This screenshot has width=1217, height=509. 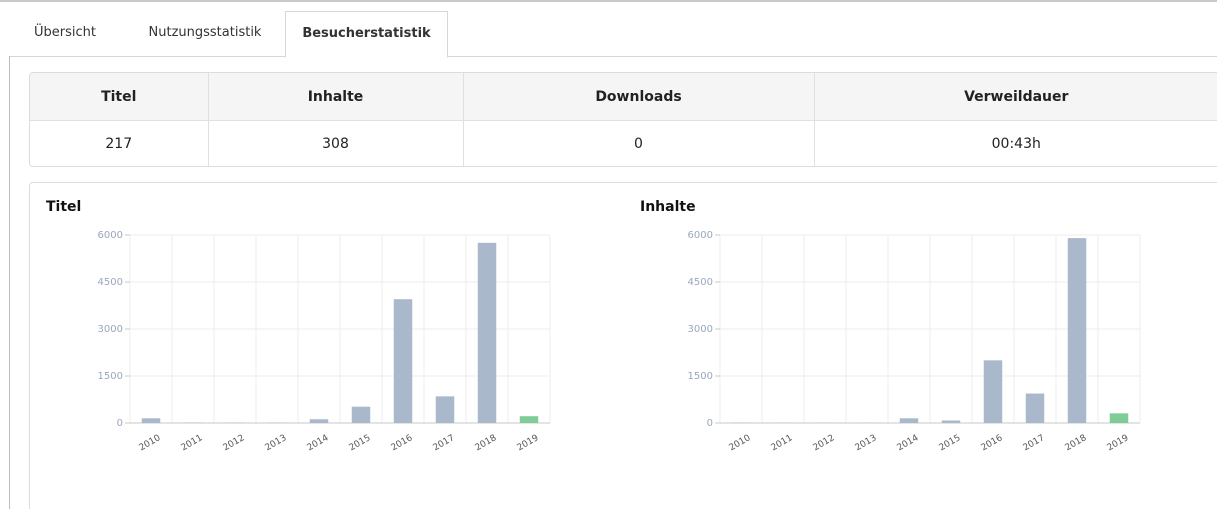 I want to click on stats-value-verweildauer: 00:43h, so click(x=1016, y=144).